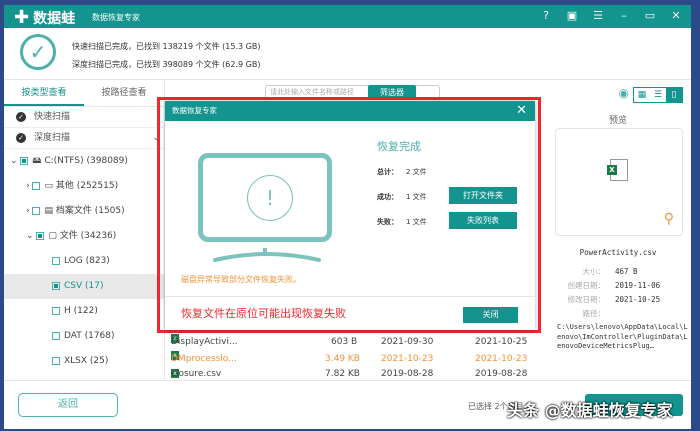 The image size is (700, 431). Describe the element at coordinates (38, 52) in the screenshot. I see `check-circle-icon: ✓` at that location.